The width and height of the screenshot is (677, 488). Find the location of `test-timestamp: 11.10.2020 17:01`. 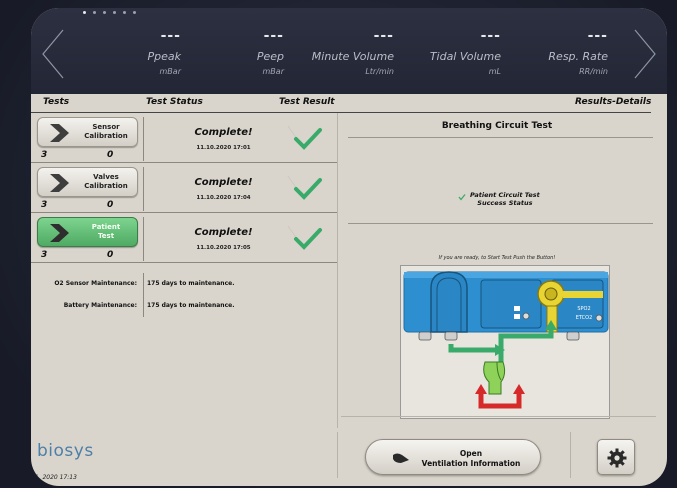

test-timestamp: 11.10.2020 17:01 is located at coordinates (223, 148).